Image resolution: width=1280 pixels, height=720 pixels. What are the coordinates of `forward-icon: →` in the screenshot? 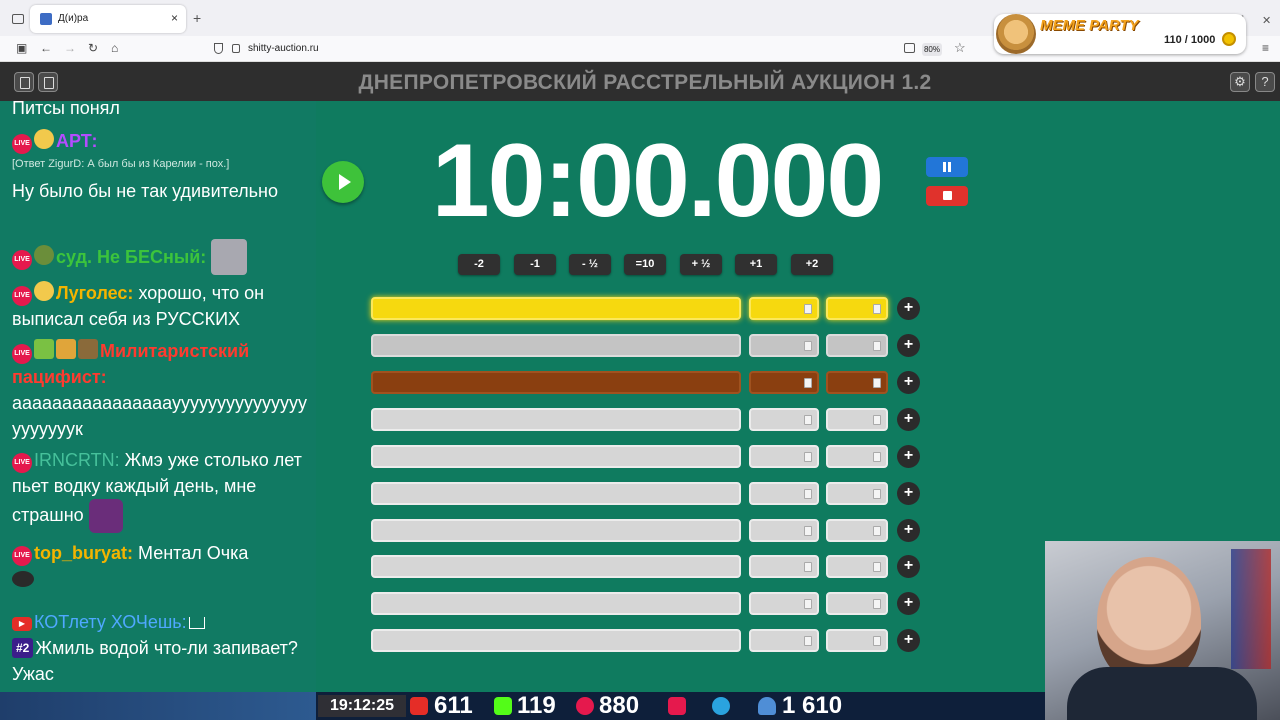 It's located at (70, 48).